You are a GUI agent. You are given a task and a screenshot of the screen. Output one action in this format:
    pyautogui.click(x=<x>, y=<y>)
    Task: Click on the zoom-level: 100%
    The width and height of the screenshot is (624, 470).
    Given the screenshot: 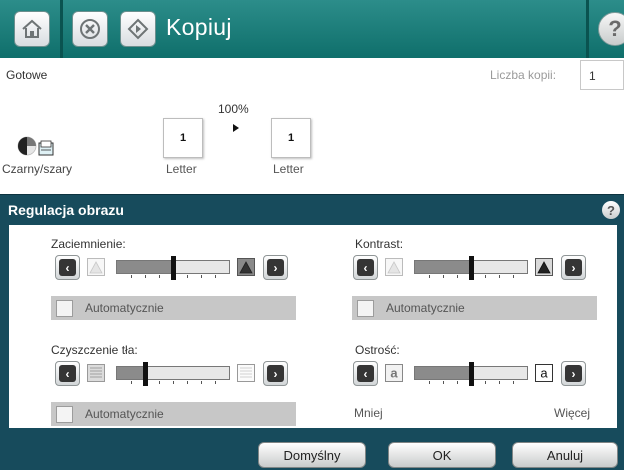 What is the action you would take?
    pyautogui.click(x=233, y=109)
    